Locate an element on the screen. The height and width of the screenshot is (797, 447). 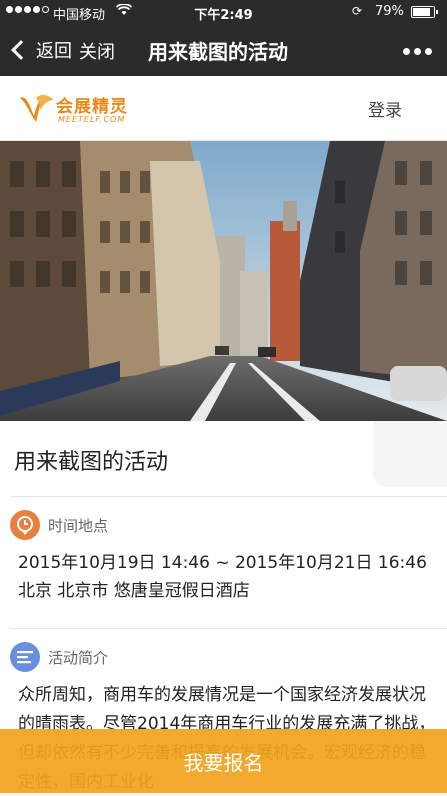
close-button: 关闭 is located at coordinates (97, 51).